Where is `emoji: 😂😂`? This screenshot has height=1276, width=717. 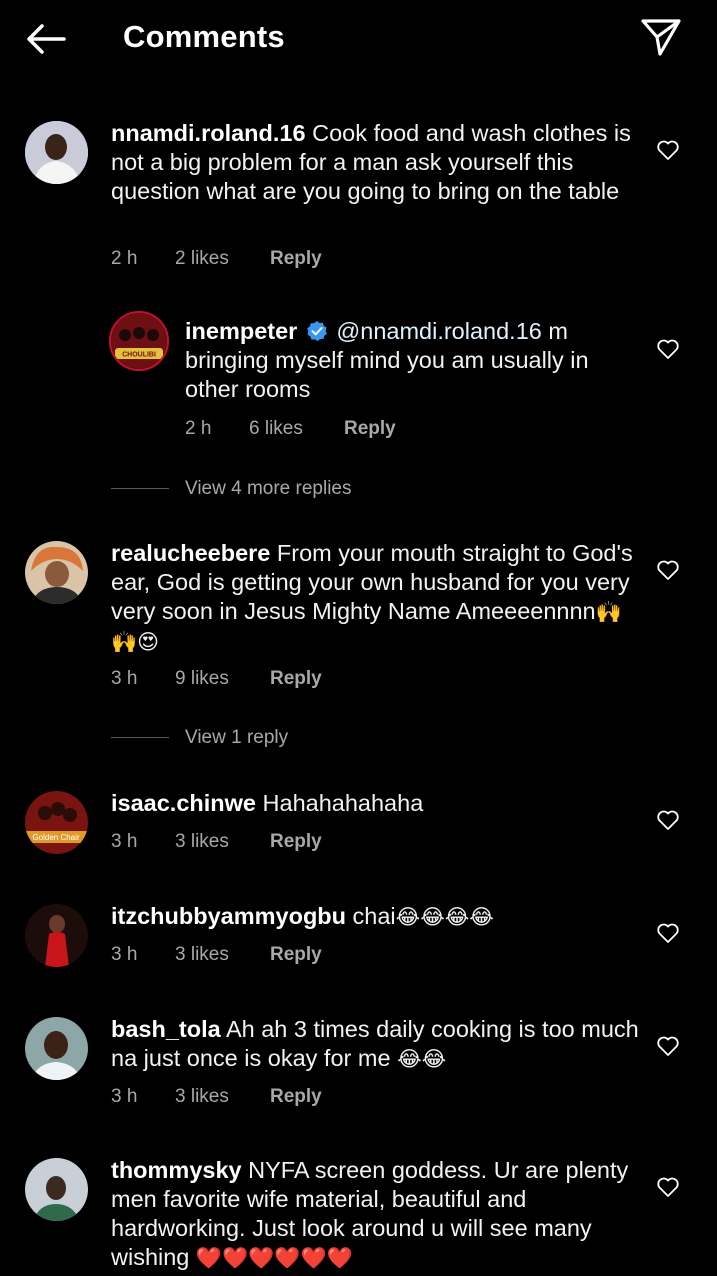
emoji: 😂😂 is located at coordinates (422, 1059).